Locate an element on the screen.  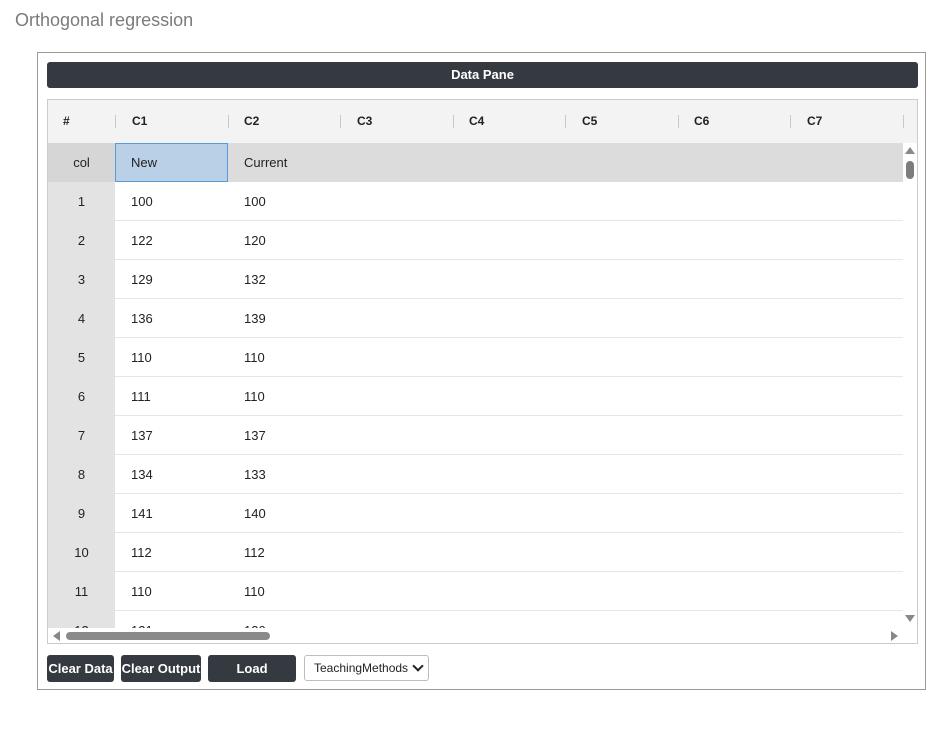
column-header-c5: C5 is located at coordinates (589, 121).